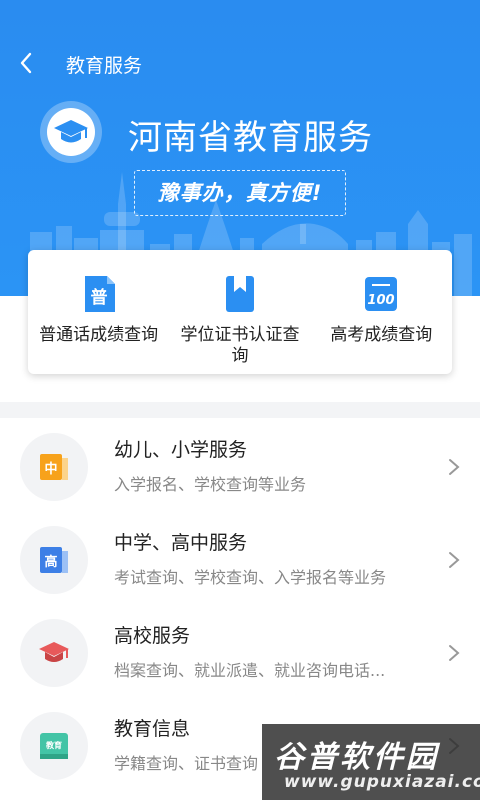 The image size is (480, 800). I want to click on primary-school-icon: 中, so click(54, 467).